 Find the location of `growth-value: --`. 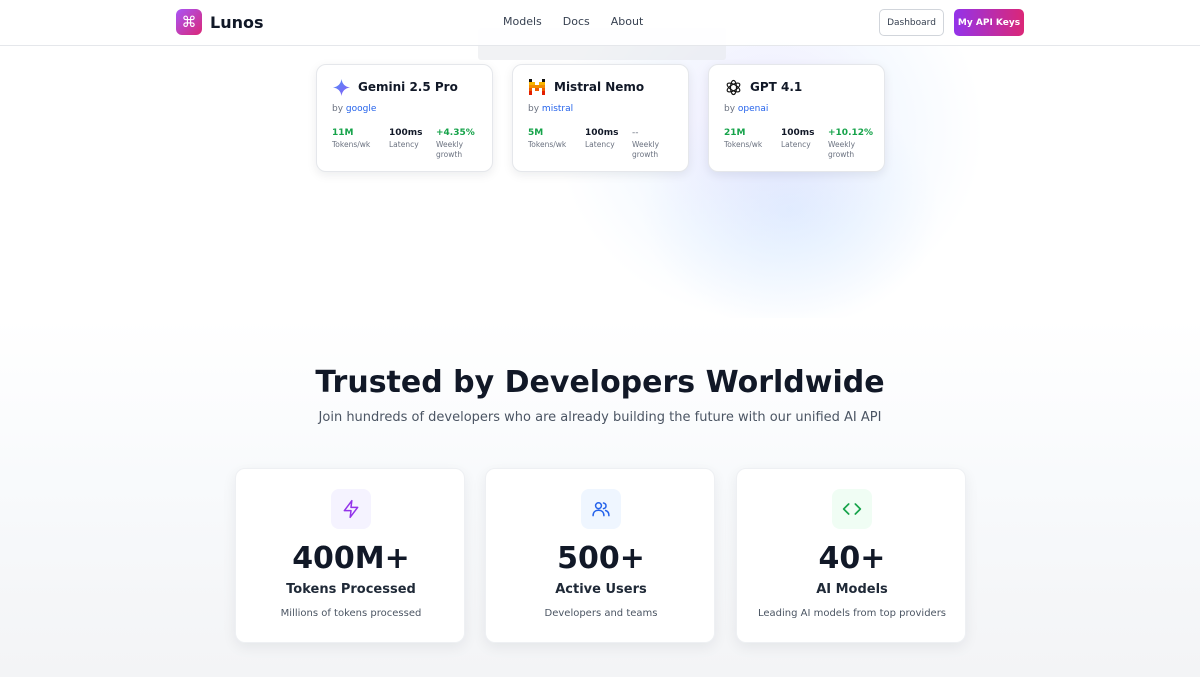

growth-value: -- is located at coordinates (635, 133).